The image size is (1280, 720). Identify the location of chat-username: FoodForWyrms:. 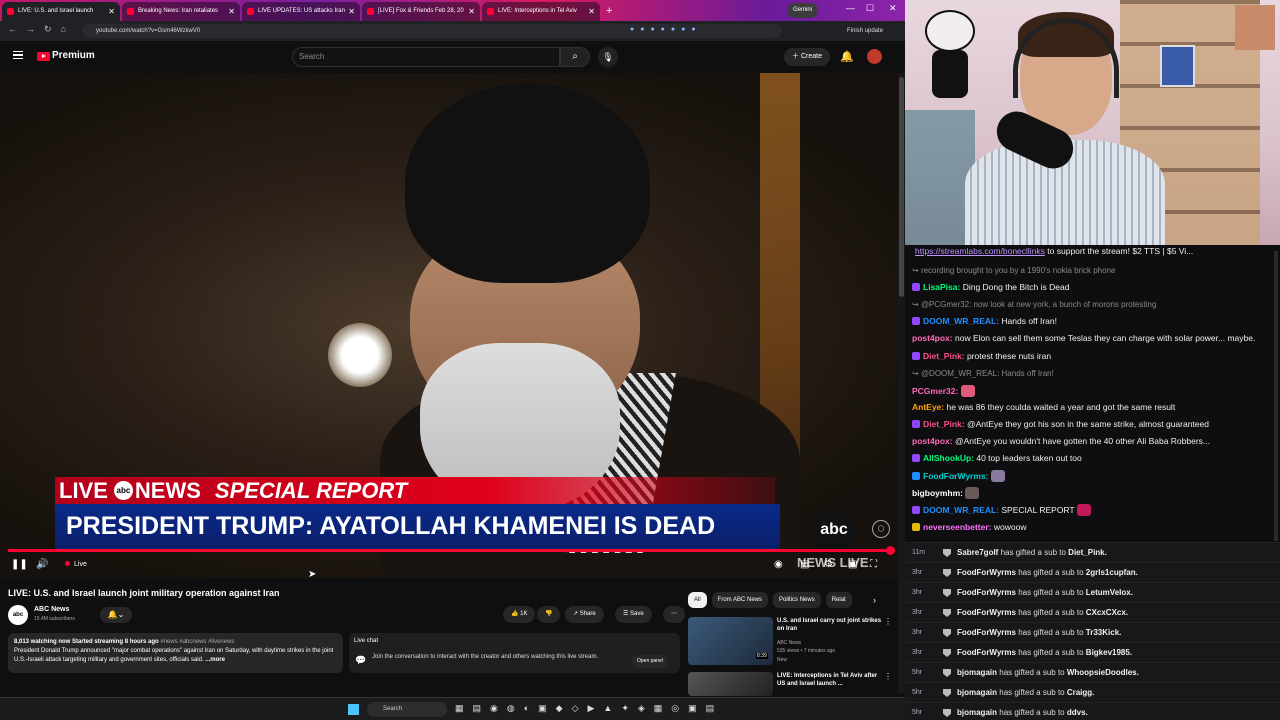
(955, 476).